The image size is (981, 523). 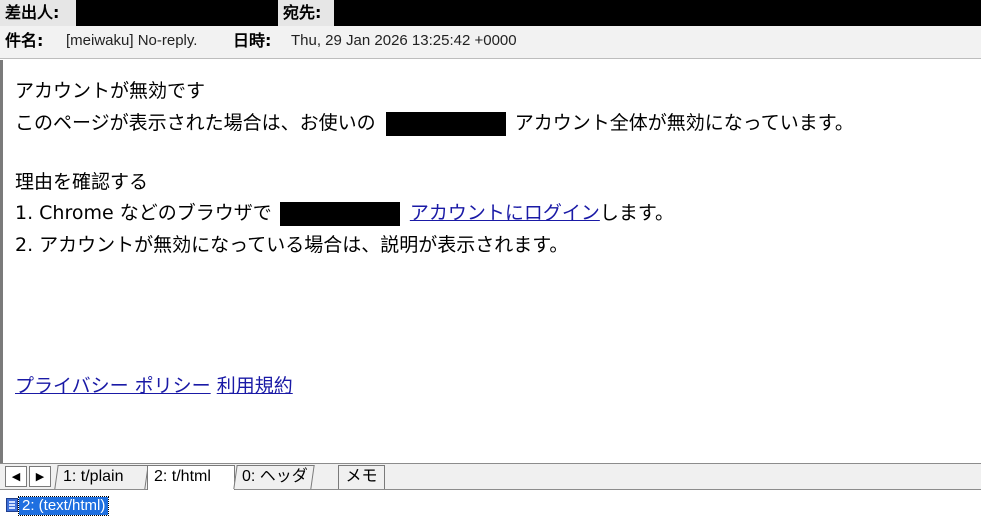 What do you see at coordinates (684, 123) in the screenshot?
I see `message-line-2-end: アカウント全体が無効になっています。` at bounding box center [684, 123].